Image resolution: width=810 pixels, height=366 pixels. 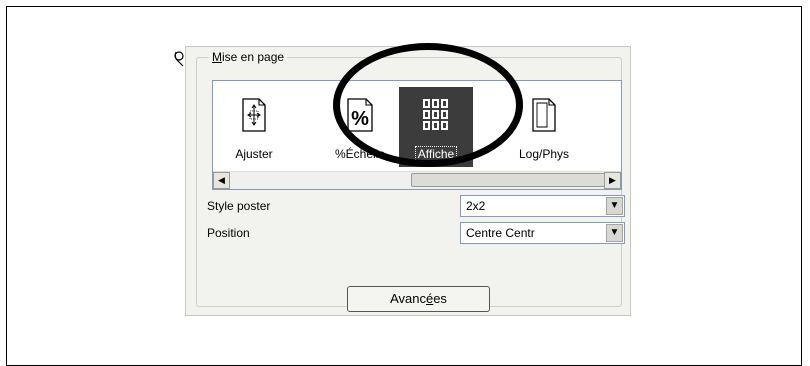 I want to click on help-cursor-icon, so click(x=179, y=59).